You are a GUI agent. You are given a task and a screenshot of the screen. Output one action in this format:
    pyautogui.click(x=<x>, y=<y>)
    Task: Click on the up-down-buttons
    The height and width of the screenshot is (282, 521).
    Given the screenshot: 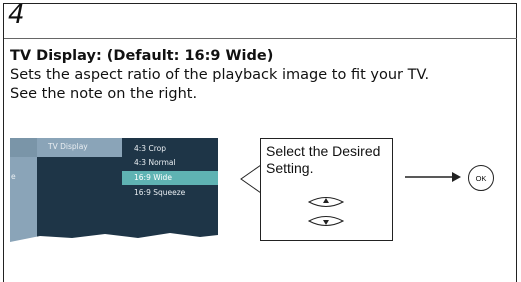 What is the action you would take?
    pyautogui.click(x=326, y=211)
    